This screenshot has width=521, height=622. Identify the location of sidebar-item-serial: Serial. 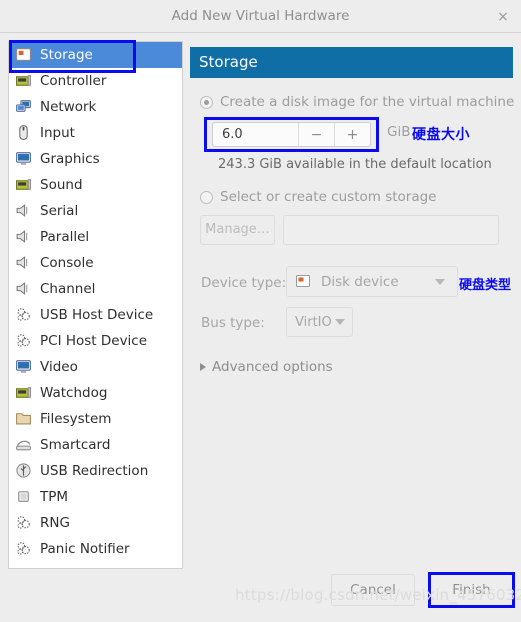
(95, 211).